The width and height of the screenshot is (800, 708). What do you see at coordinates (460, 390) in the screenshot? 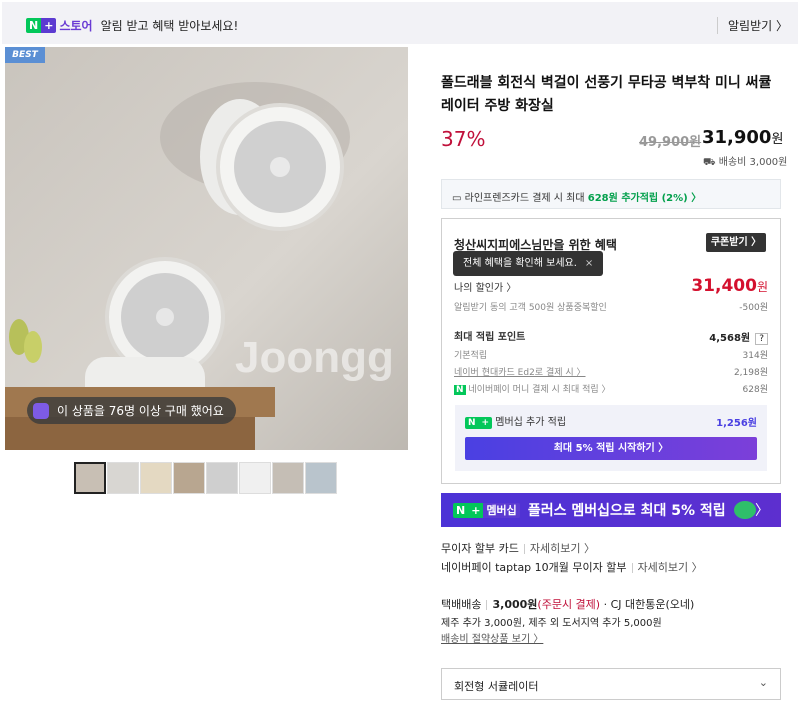
I see `naverpay-icon: N` at bounding box center [460, 390].